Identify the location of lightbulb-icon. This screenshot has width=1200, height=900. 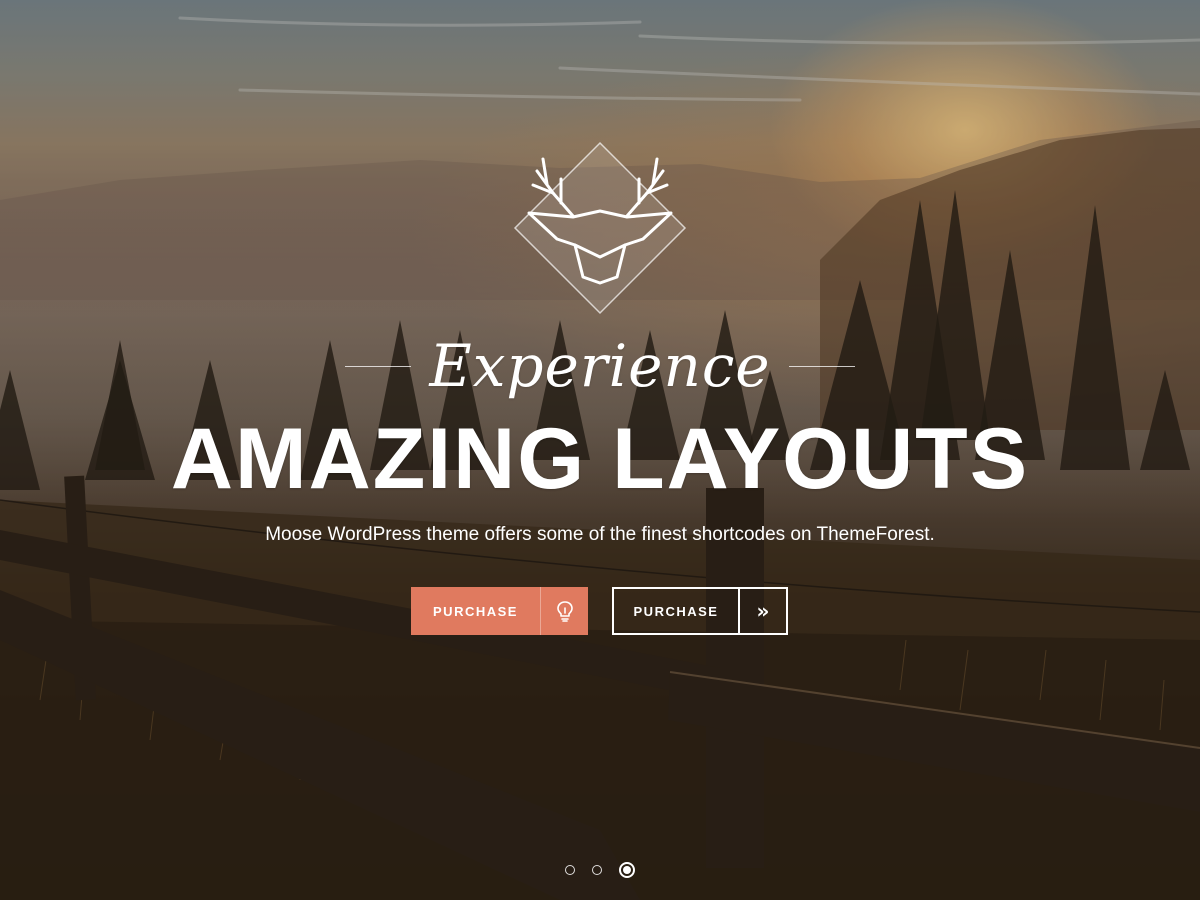
(564, 611).